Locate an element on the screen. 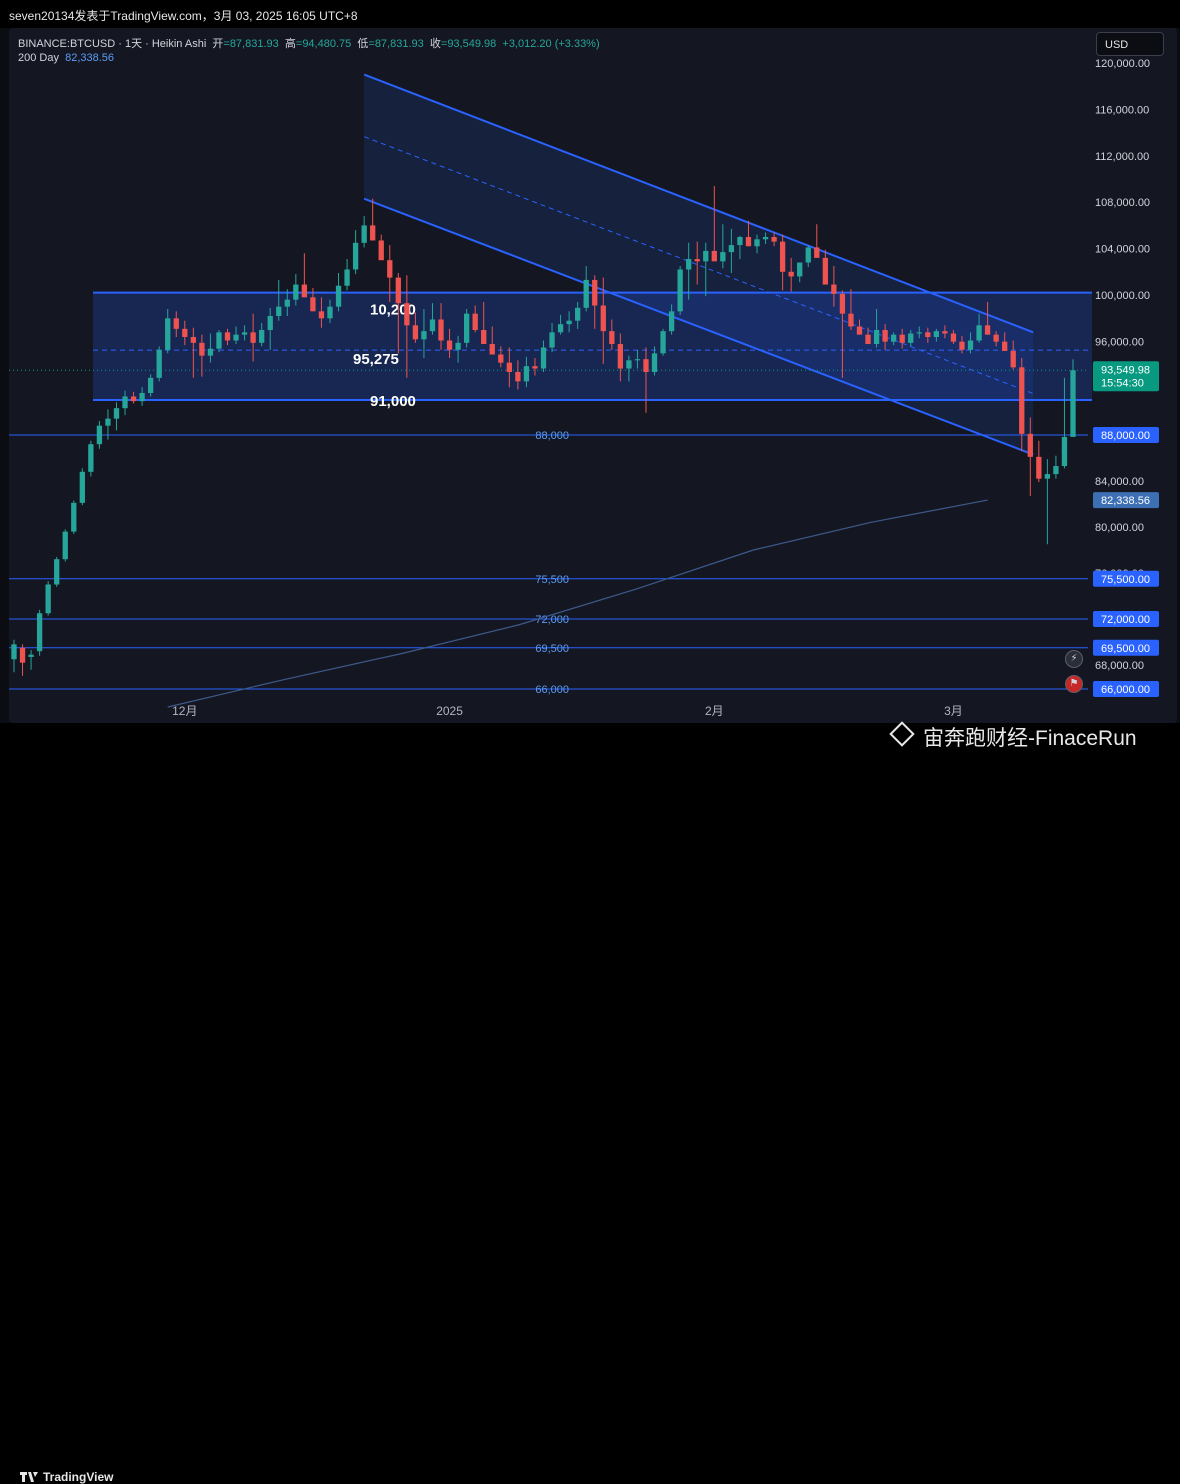 This screenshot has width=1180, height=1484. ma-legend: 200 Day 82,338.56 is located at coordinates (66, 58).